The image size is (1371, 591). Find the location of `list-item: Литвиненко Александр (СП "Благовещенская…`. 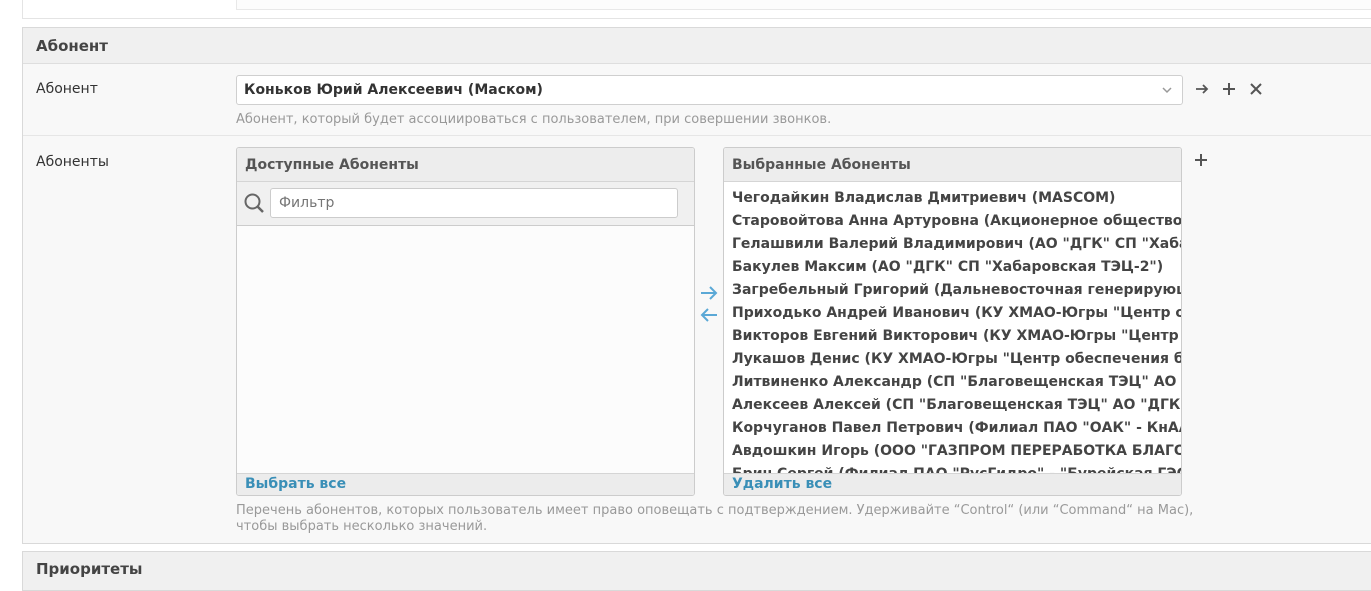

list-item: Литвиненко Александр (СП "Благовещенская… is located at coordinates (952, 382).